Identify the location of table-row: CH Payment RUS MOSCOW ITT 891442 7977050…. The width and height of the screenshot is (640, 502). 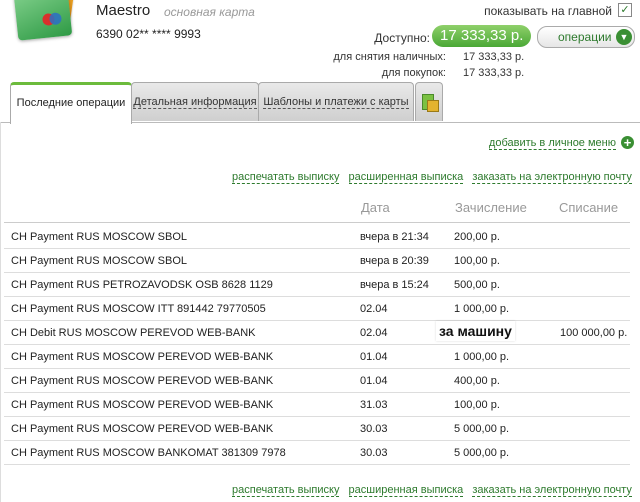
(317, 308).